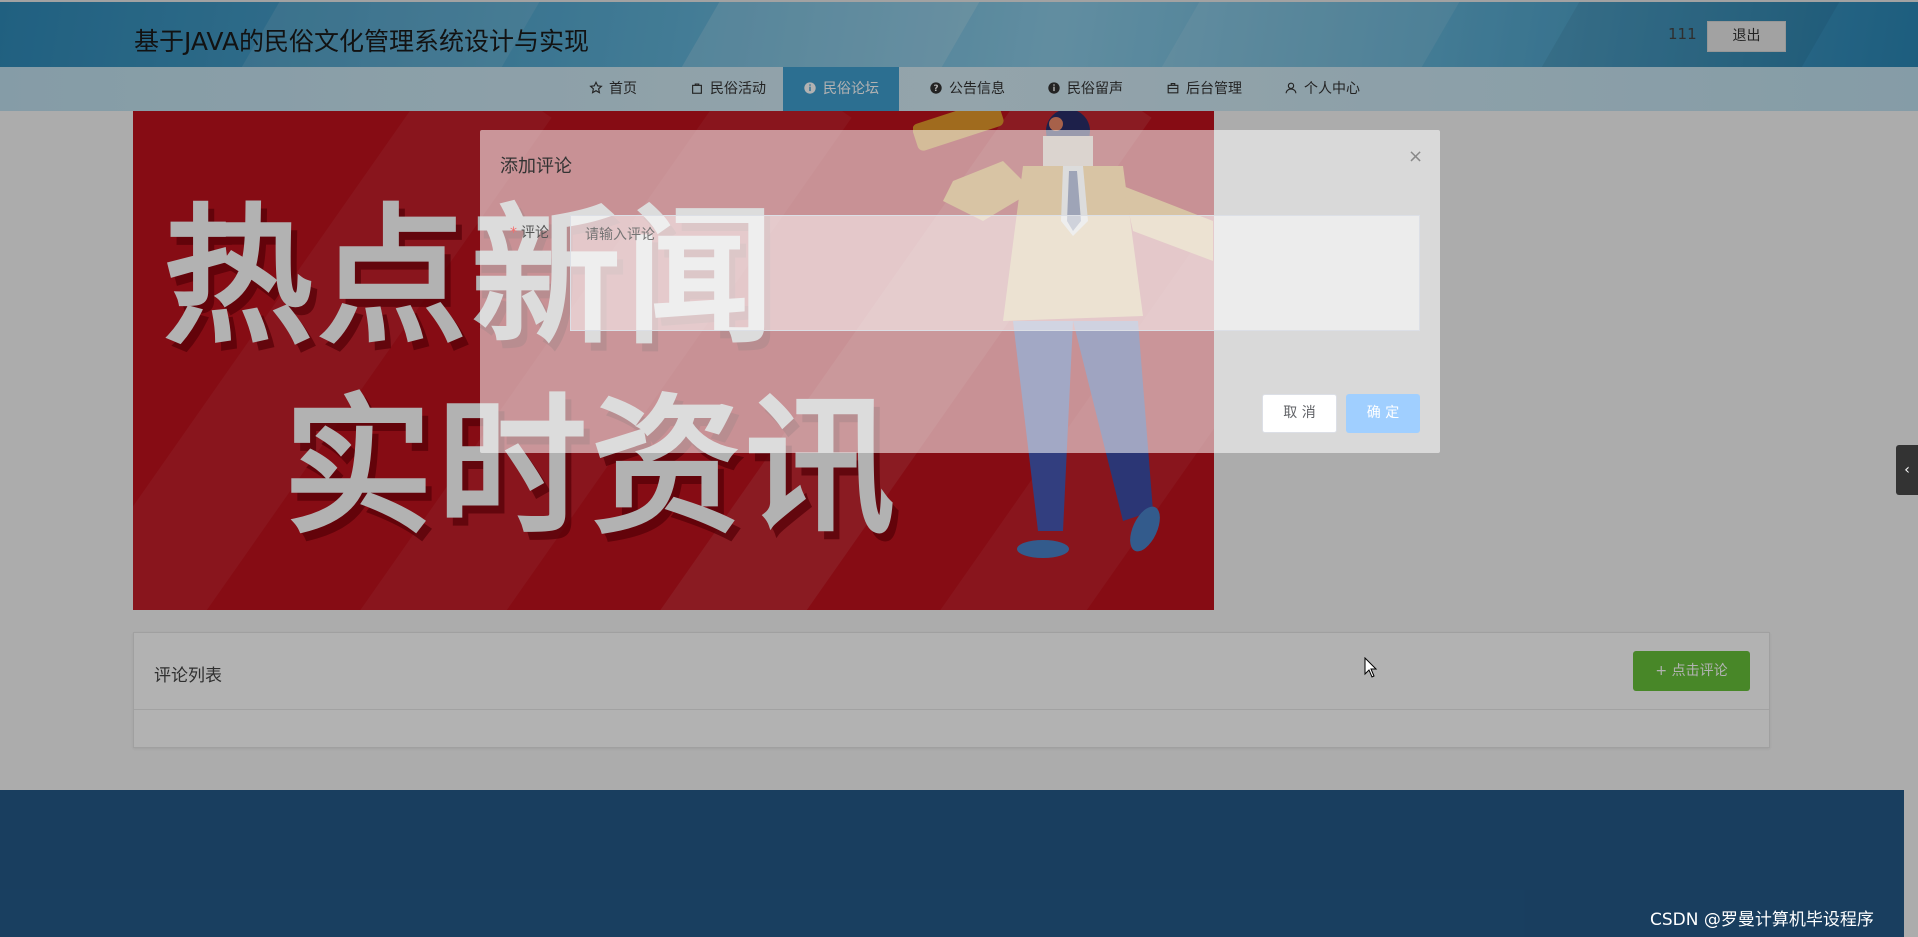 Image resolution: width=1918 pixels, height=937 pixels. I want to click on cancel-button: 取 消, so click(1299, 413).